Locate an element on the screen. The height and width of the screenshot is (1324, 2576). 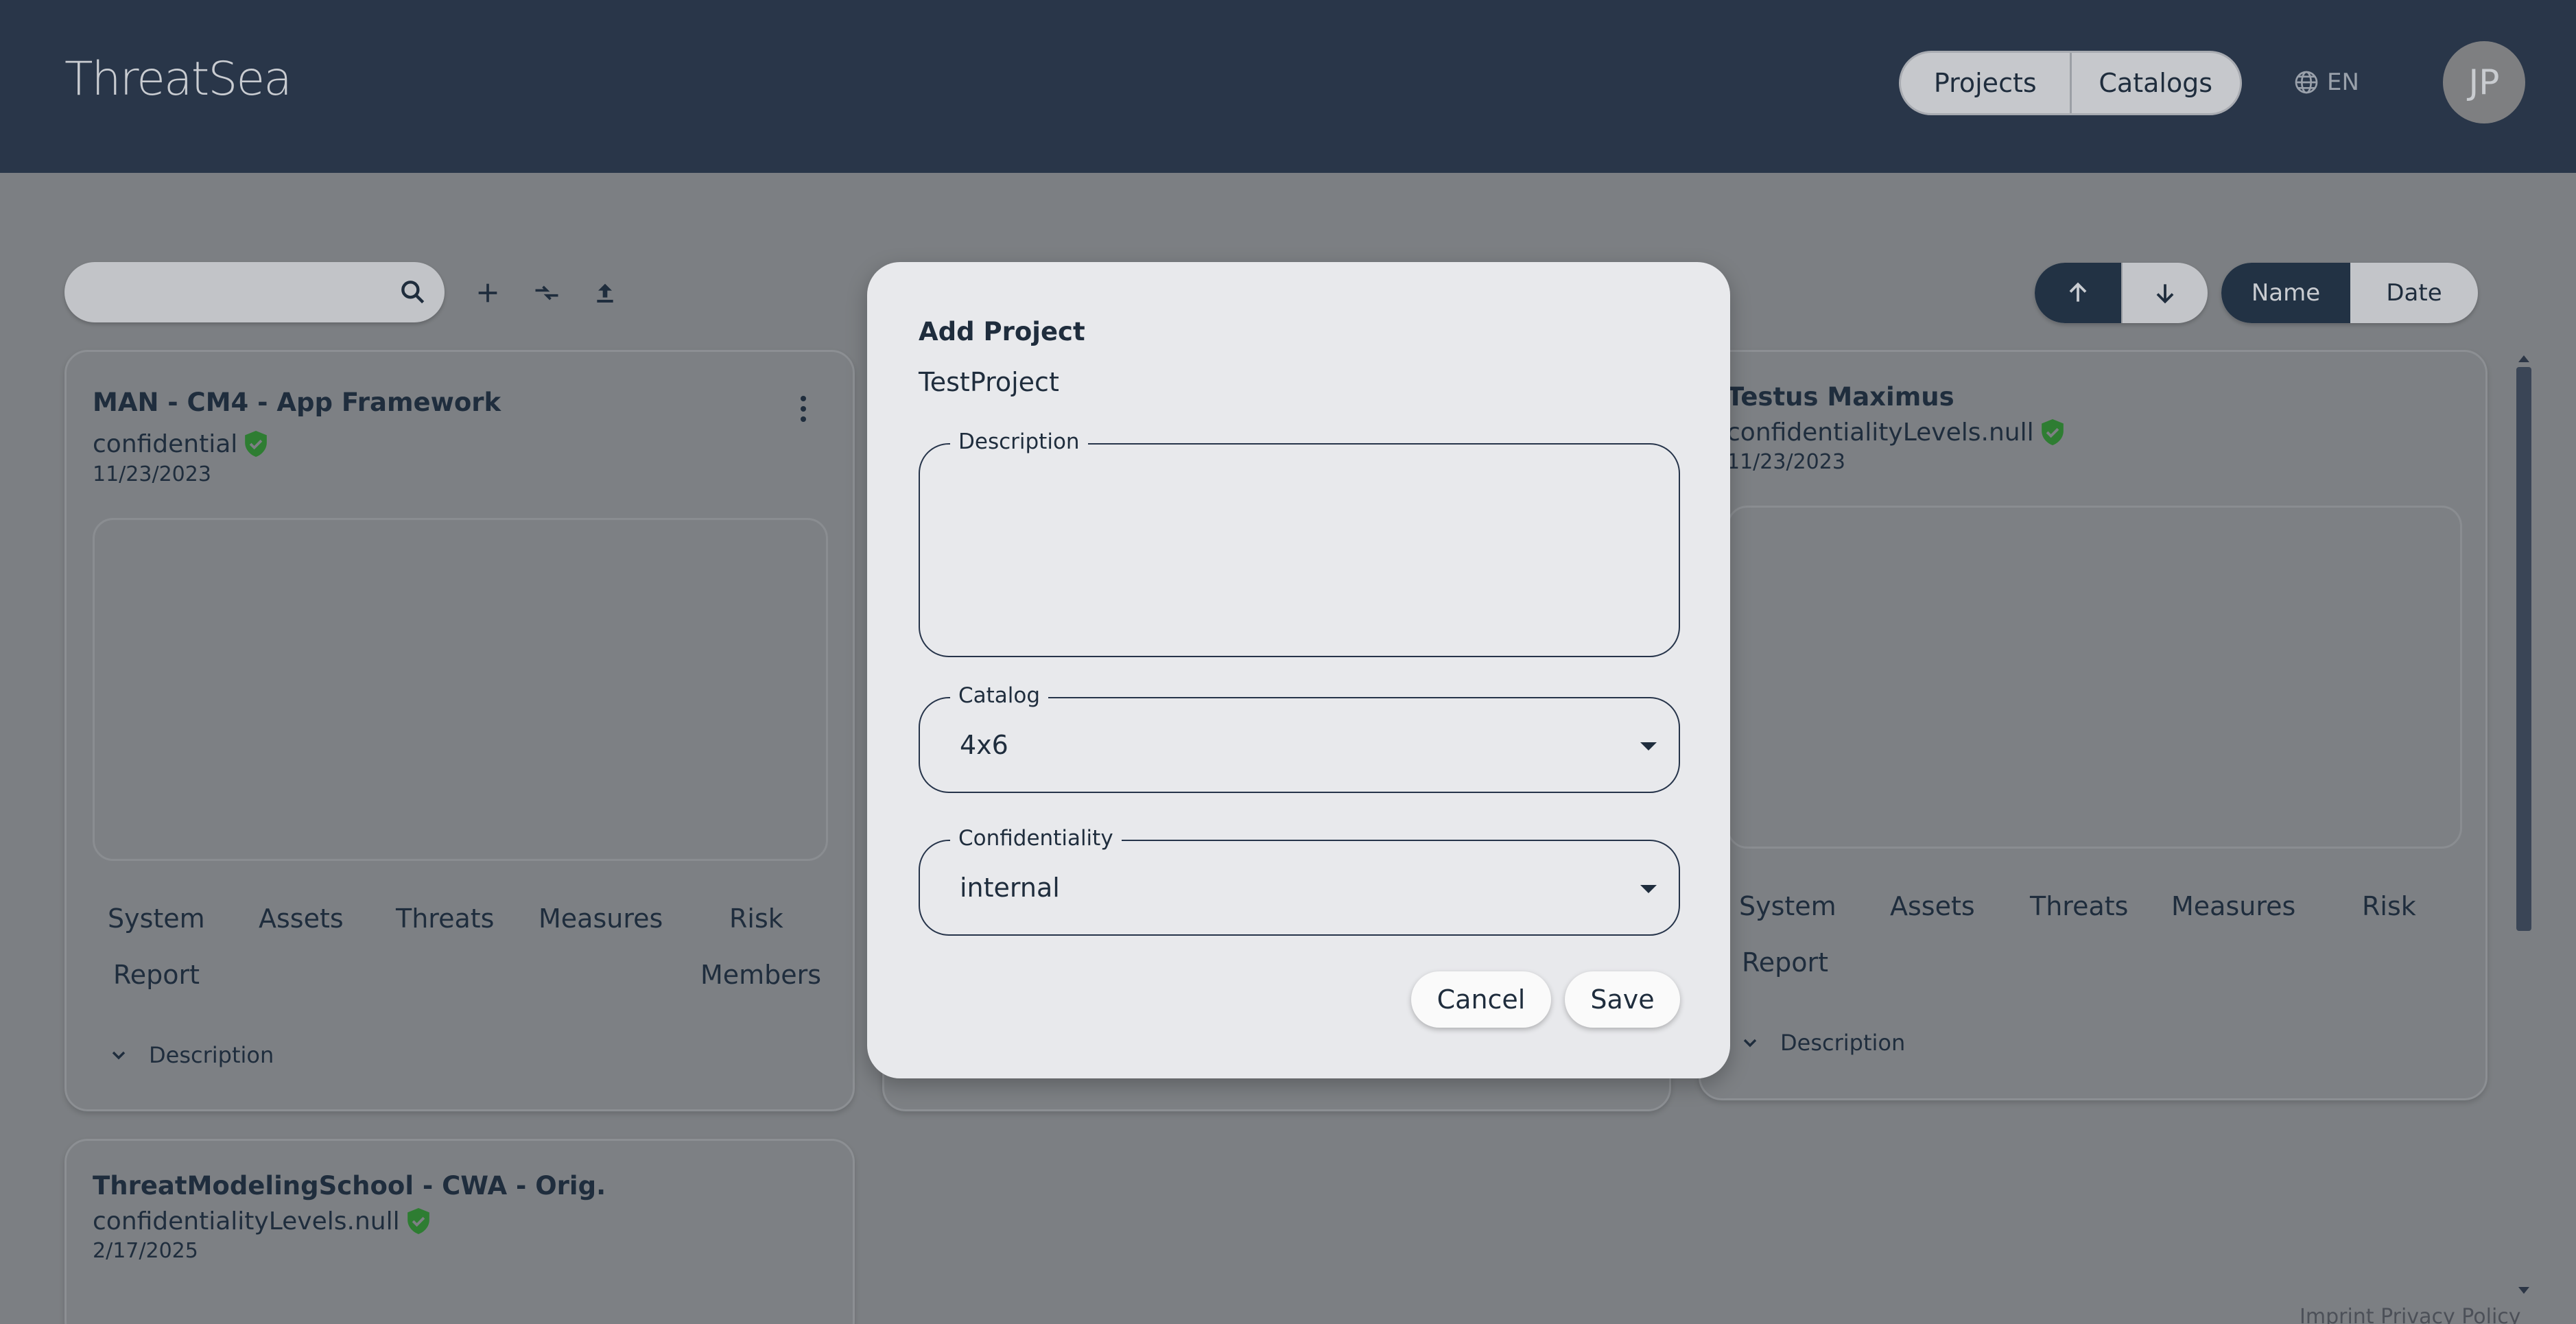
globe-icon is located at coordinates (2306, 82).